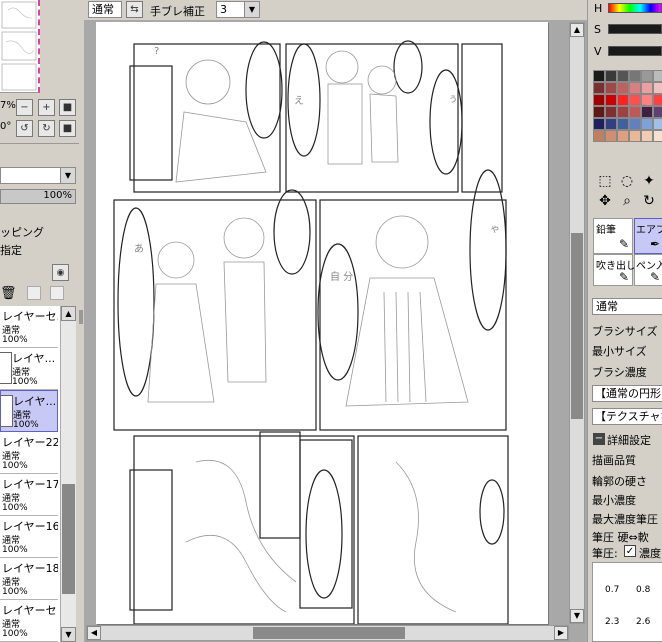 The image size is (662, 642). What do you see at coordinates (635, 8) in the screenshot?
I see `hue-slider` at bounding box center [635, 8].